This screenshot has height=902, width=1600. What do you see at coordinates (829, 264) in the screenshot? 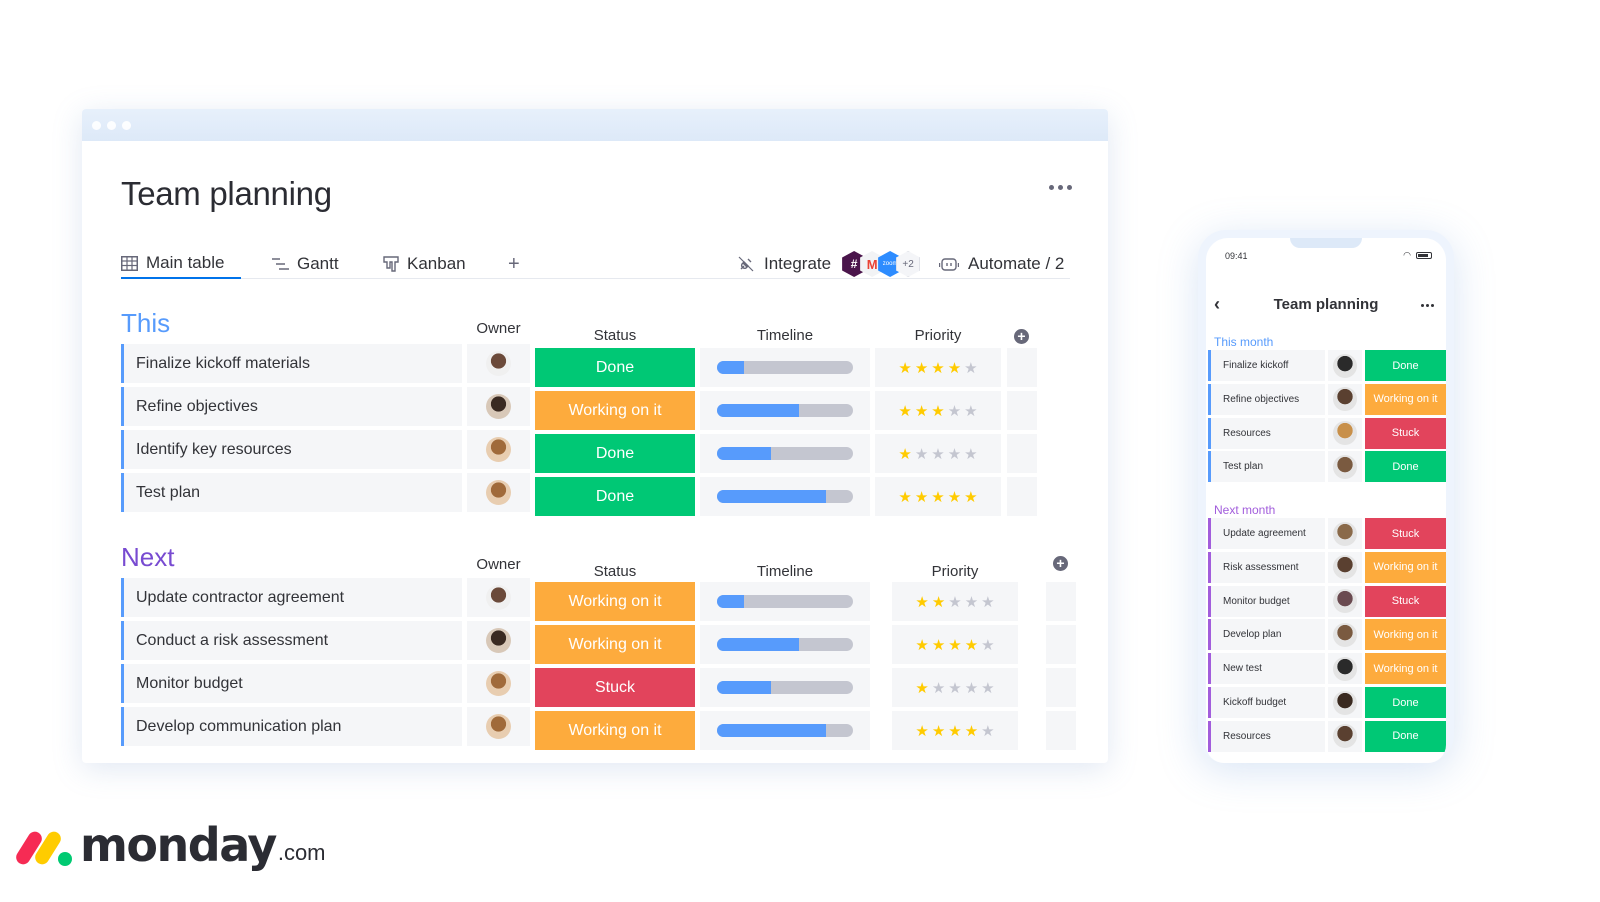
I see `integrate-button: Integrate # M zoom +2` at bounding box center [829, 264].